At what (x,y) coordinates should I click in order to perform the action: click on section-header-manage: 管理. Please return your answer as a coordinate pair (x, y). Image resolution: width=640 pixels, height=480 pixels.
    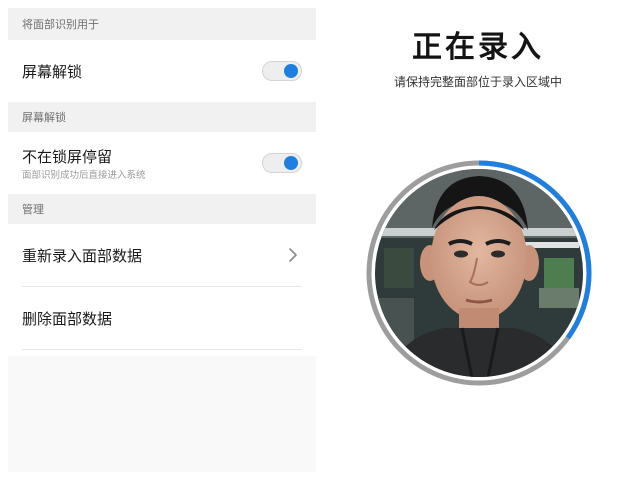
    Looking at the image, I should click on (162, 209).